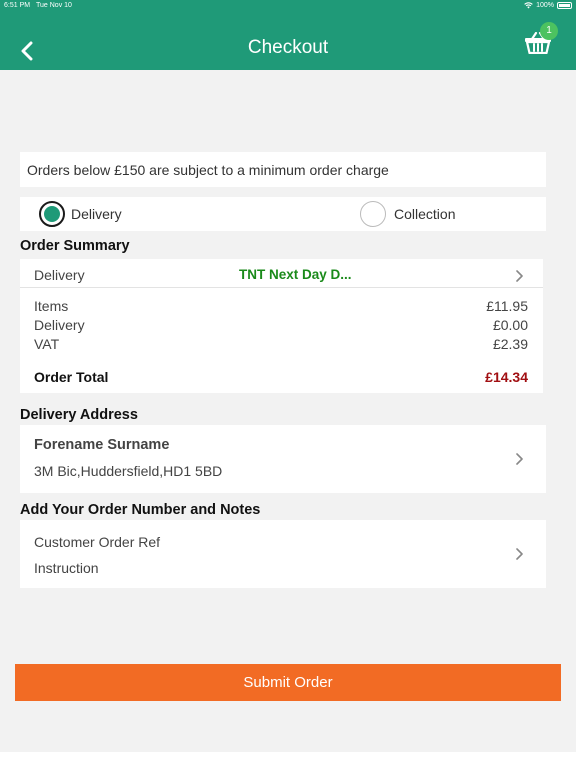 This screenshot has height=768, width=576. What do you see at coordinates (59, 275) in the screenshot?
I see `shipping-method-label: Delivery` at bounding box center [59, 275].